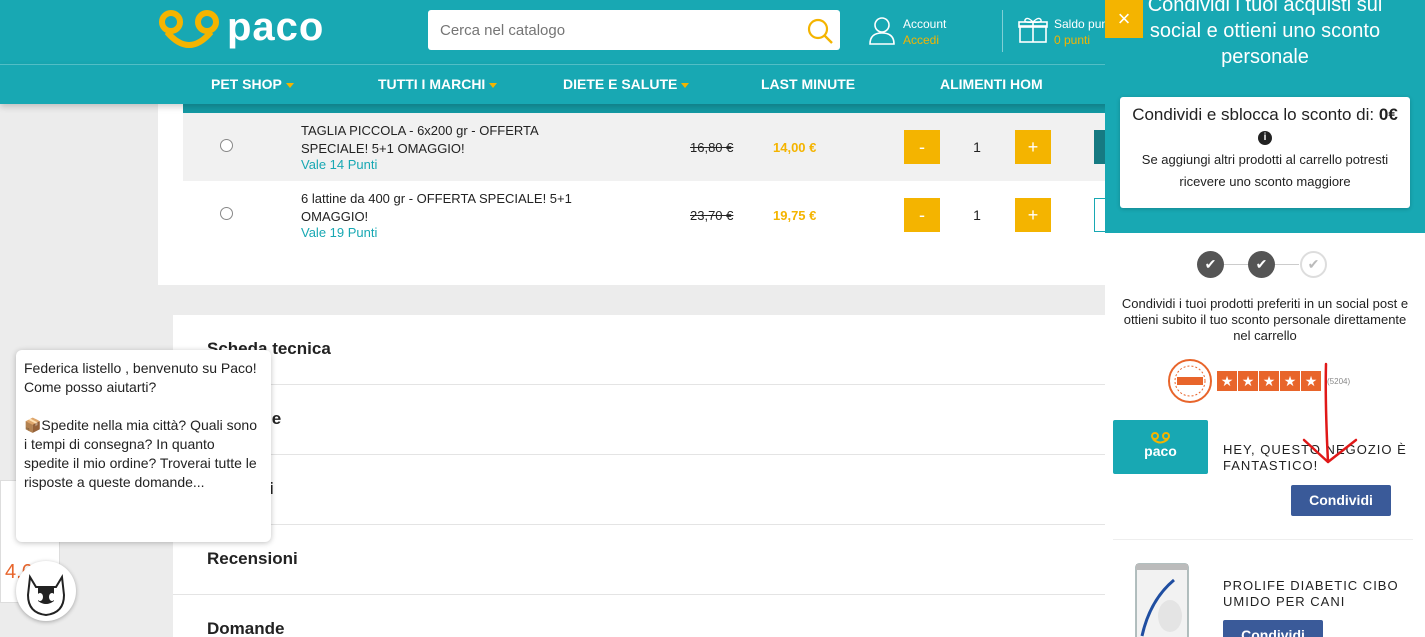 This screenshot has width=1425, height=637. I want to click on progress-steps: ✔ ✔ ✔, so click(1262, 265).